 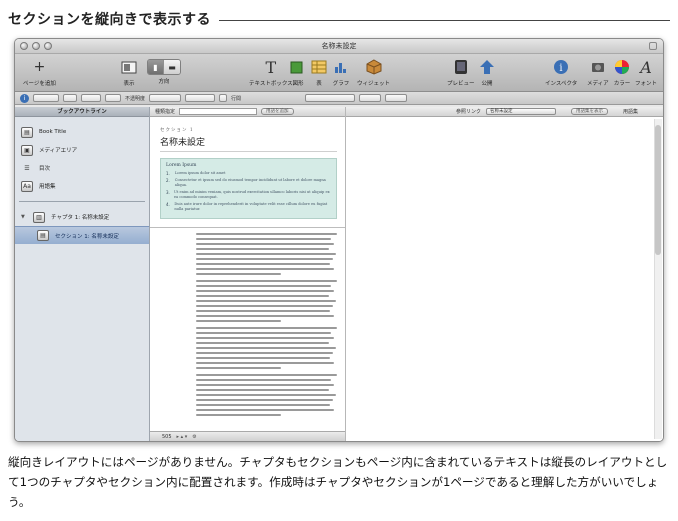 What do you see at coordinates (70, 98) in the screenshot?
I see `fill-dropdown` at bounding box center [70, 98].